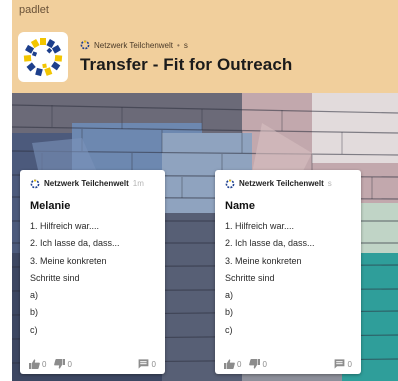  What do you see at coordinates (138, 183) in the screenshot?
I see `post-time: 1m` at bounding box center [138, 183].